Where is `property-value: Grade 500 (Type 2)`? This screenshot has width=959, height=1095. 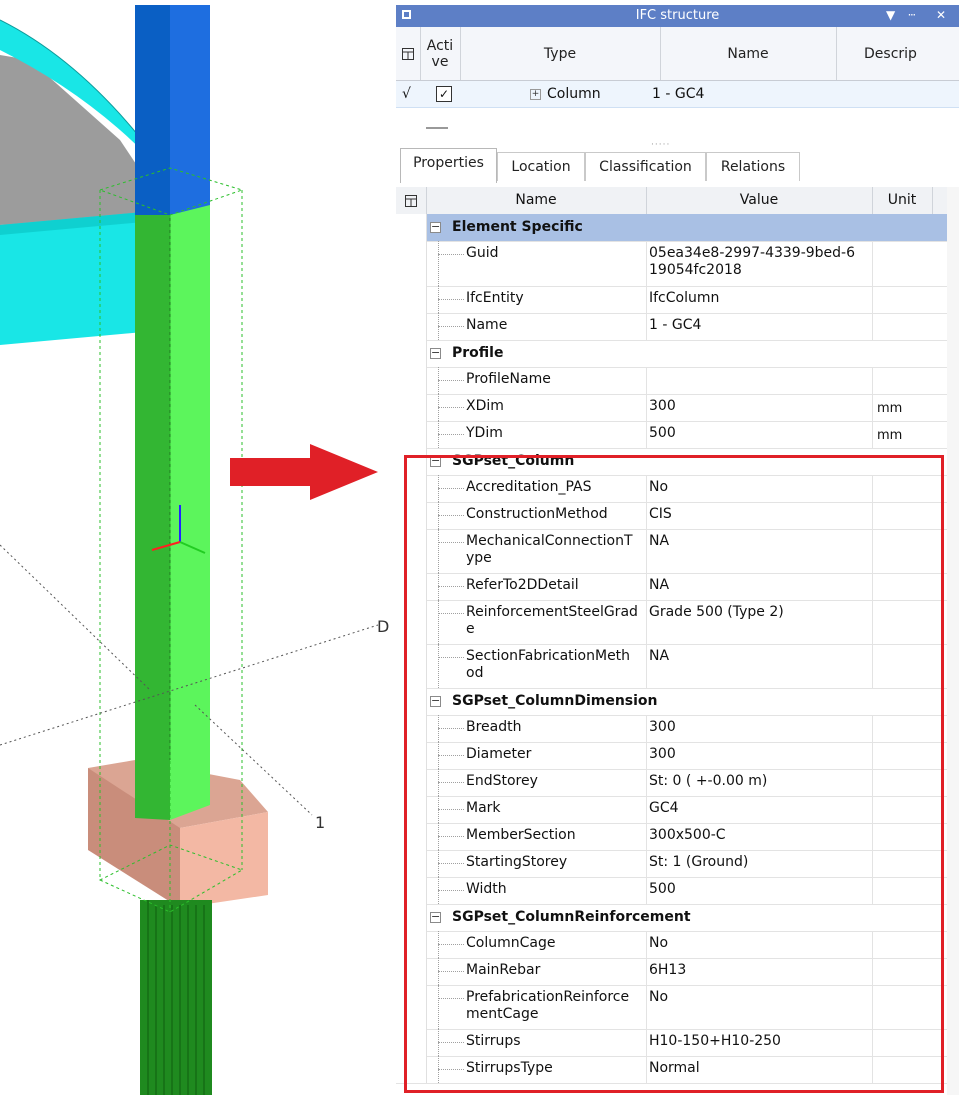 property-value: Grade 500 (Type 2) is located at coordinates (759, 612).